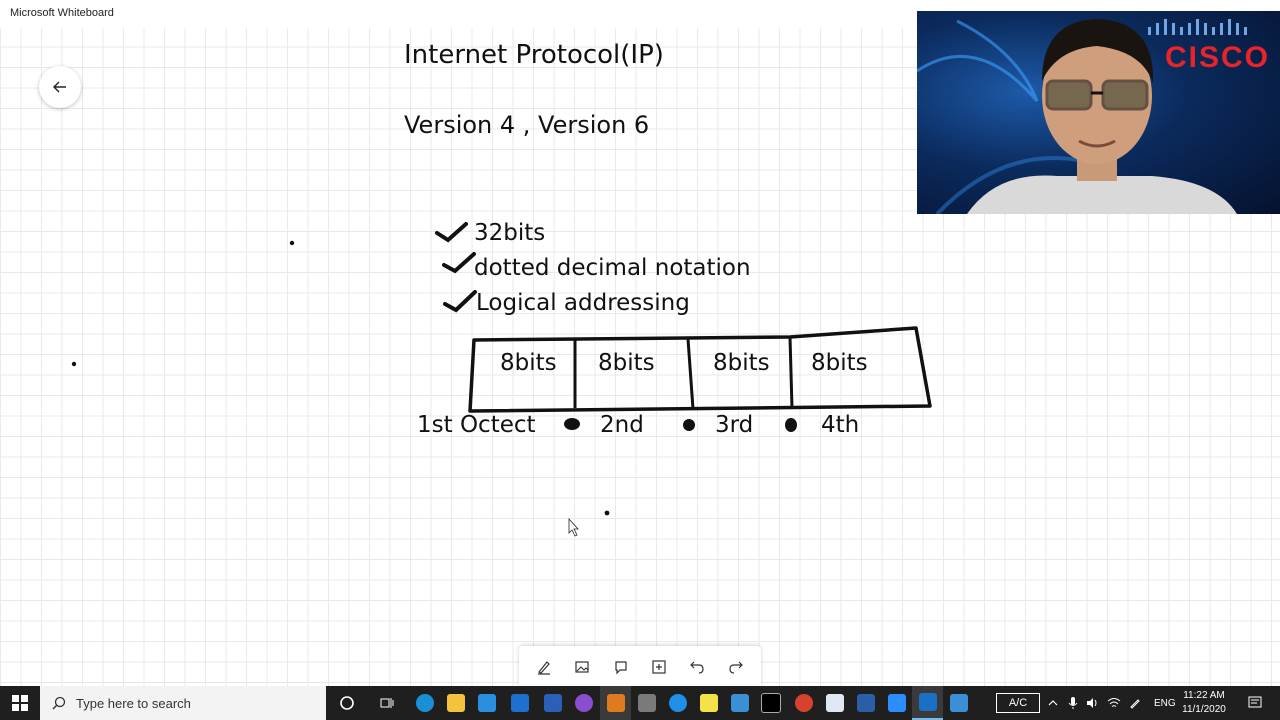 The height and width of the screenshot is (720, 1280). What do you see at coordinates (133, 703) in the screenshot?
I see `search-placeholder: Type here to search` at bounding box center [133, 703].